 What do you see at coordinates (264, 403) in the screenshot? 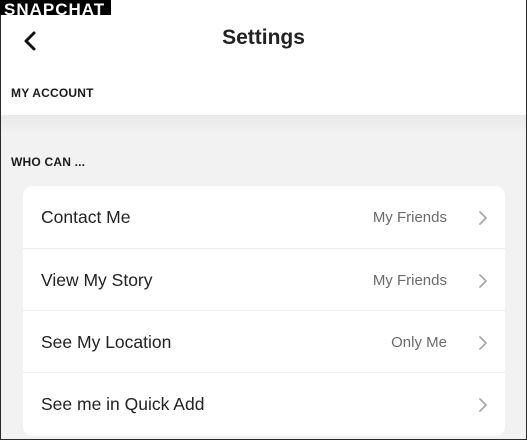
I see `row-see-me-in-quick-add: See me in Quick Add` at bounding box center [264, 403].